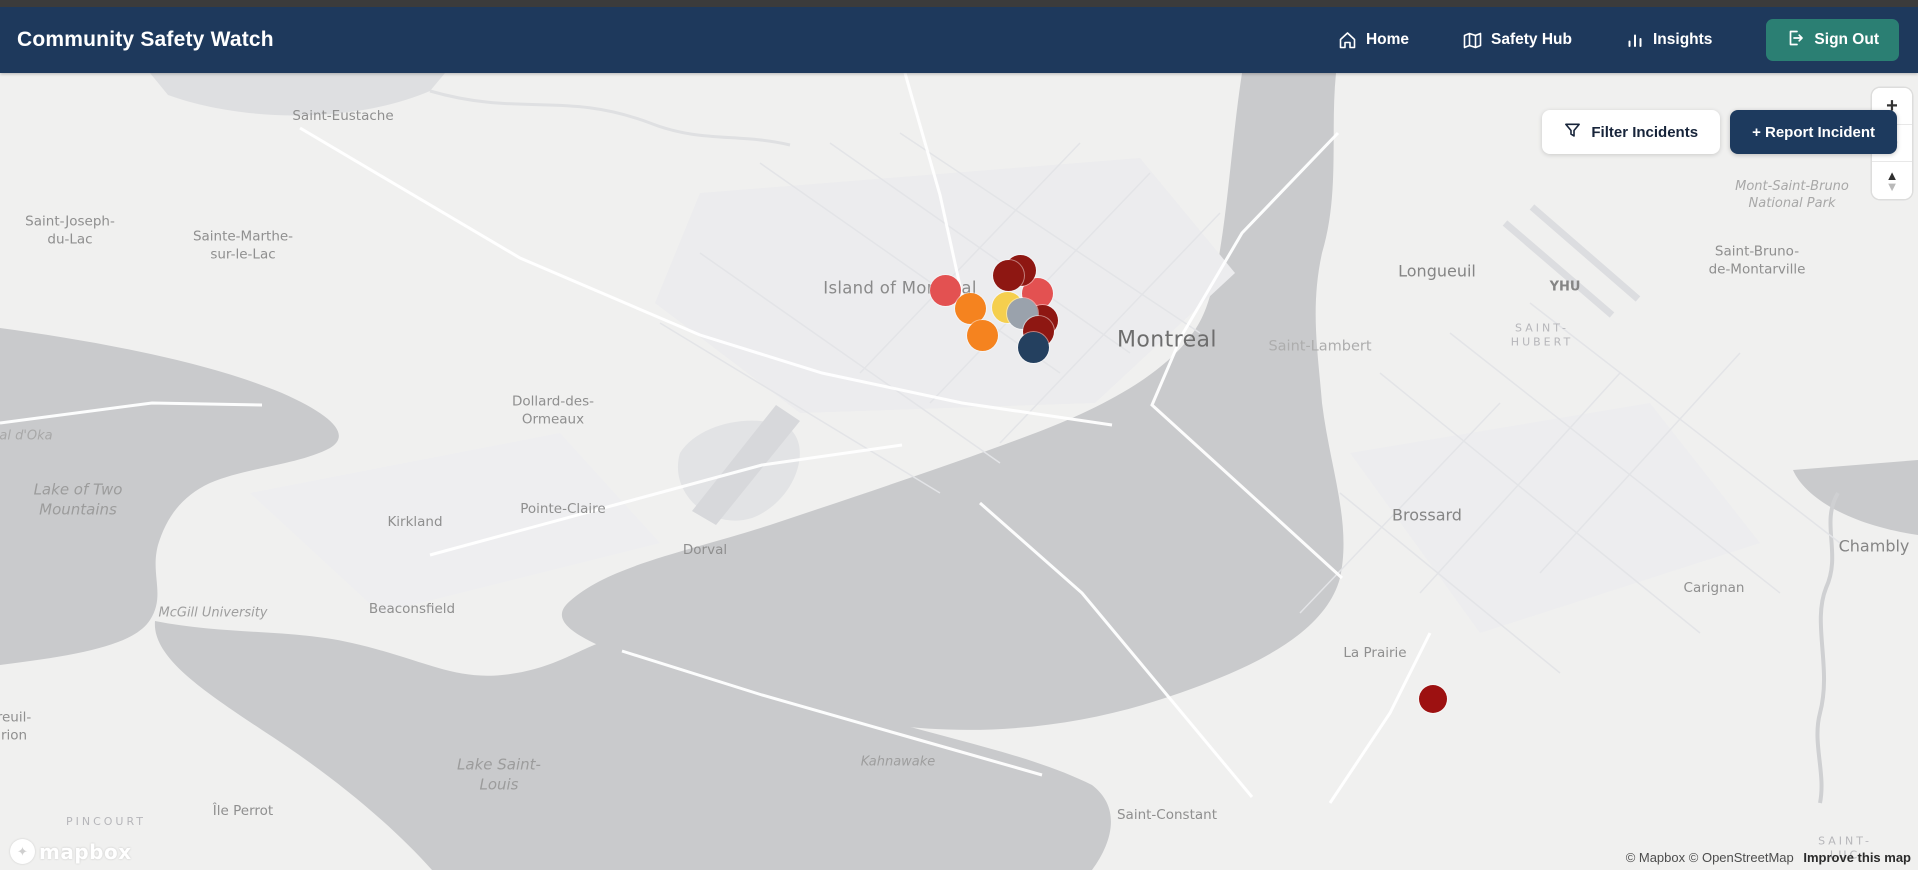 Image resolution: width=1918 pixels, height=870 pixels. I want to click on map-icon, so click(1472, 40).